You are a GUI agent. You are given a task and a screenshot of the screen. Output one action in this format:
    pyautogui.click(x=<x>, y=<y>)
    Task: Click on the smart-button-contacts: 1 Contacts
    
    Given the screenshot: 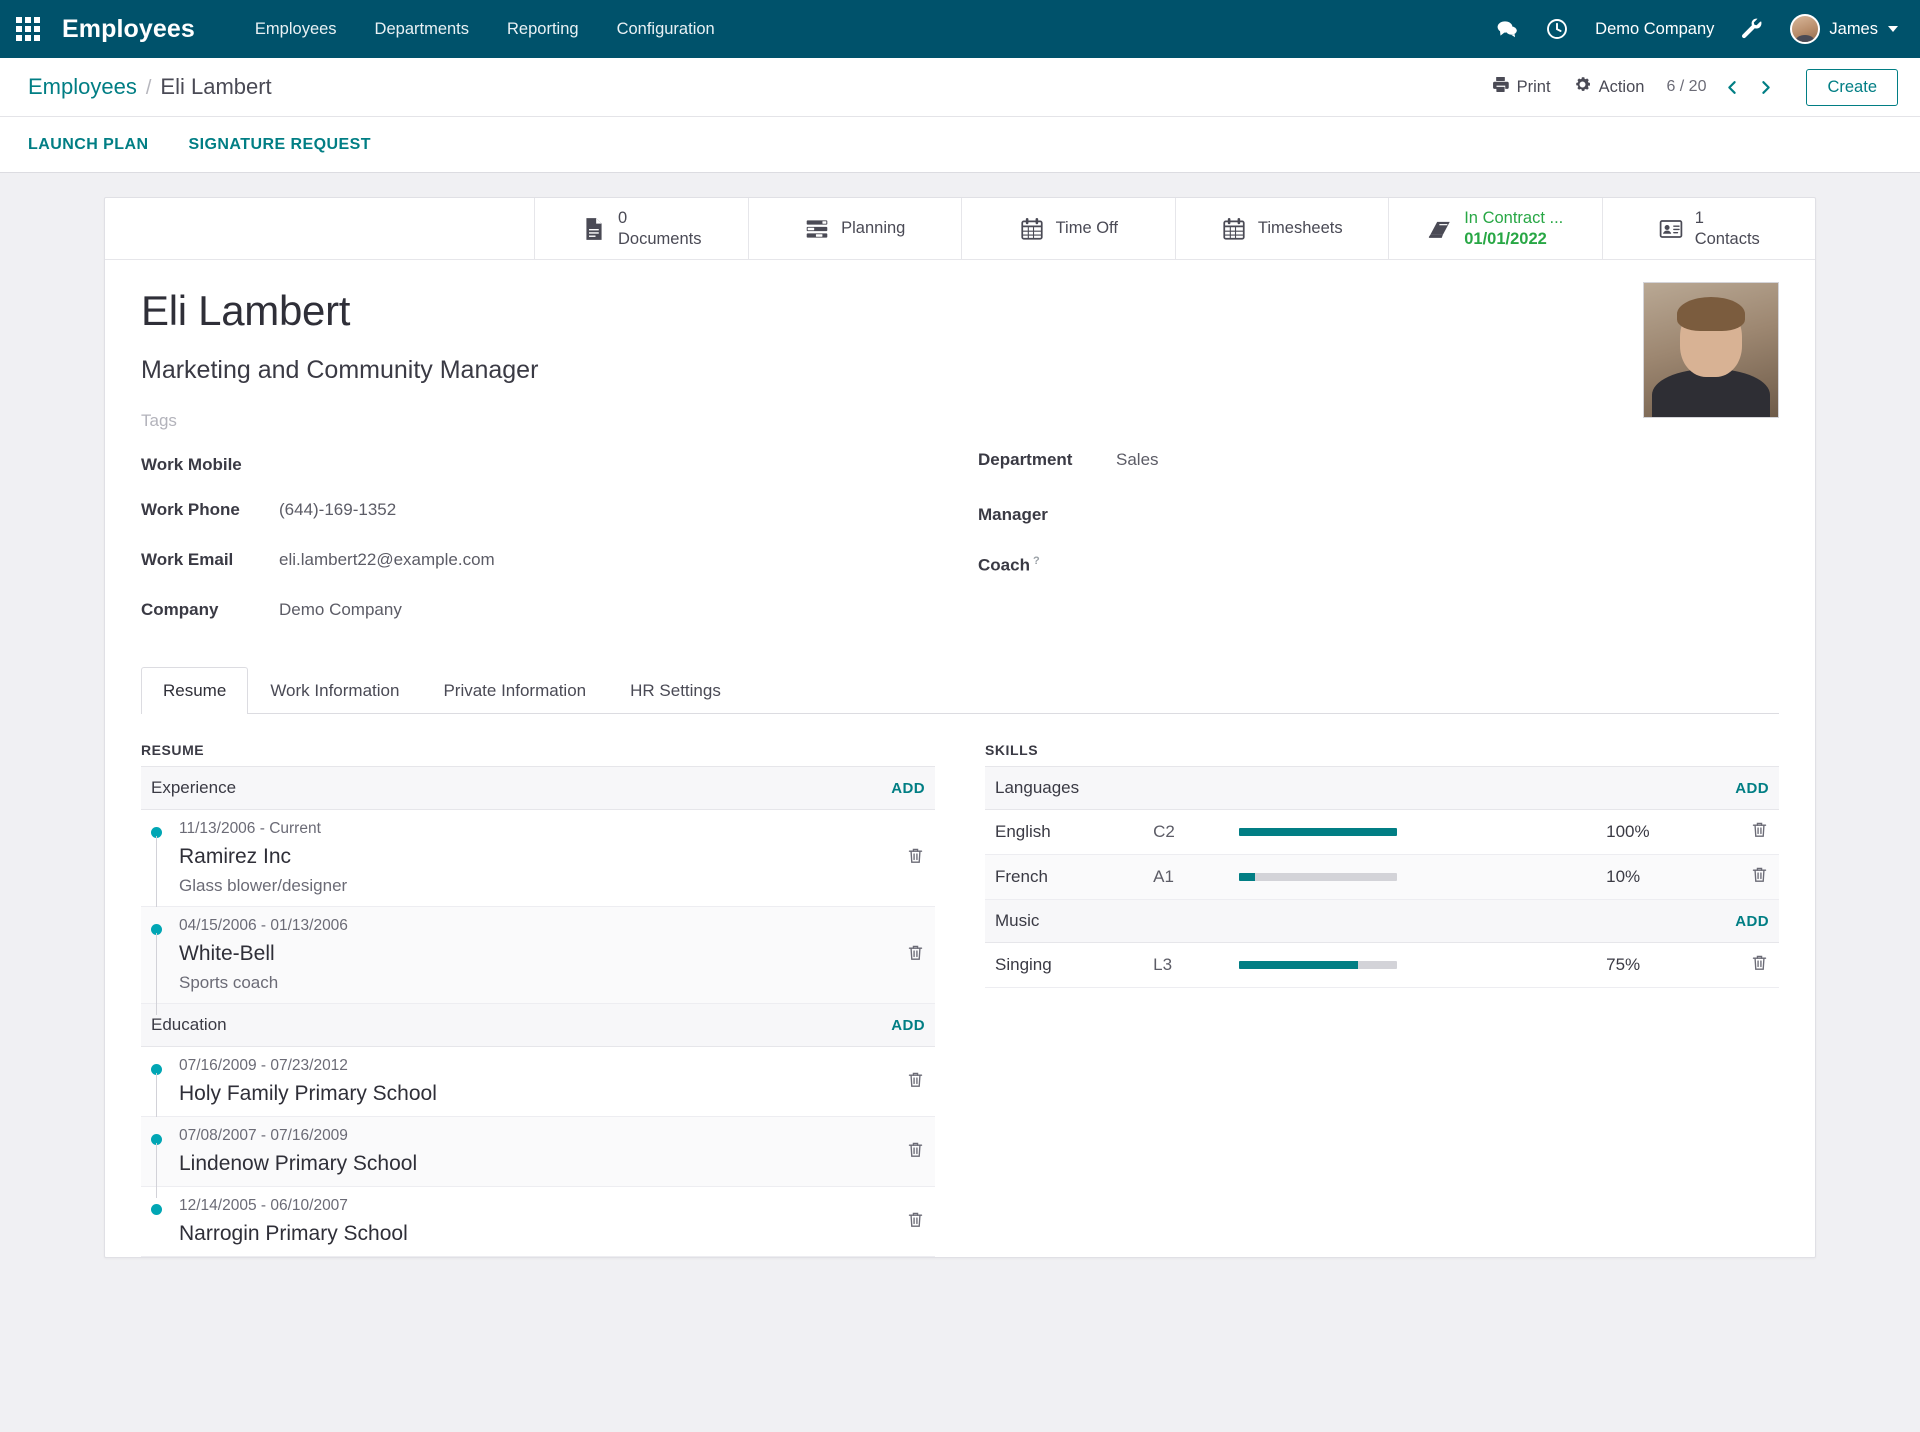 What is the action you would take?
    pyautogui.click(x=1709, y=228)
    